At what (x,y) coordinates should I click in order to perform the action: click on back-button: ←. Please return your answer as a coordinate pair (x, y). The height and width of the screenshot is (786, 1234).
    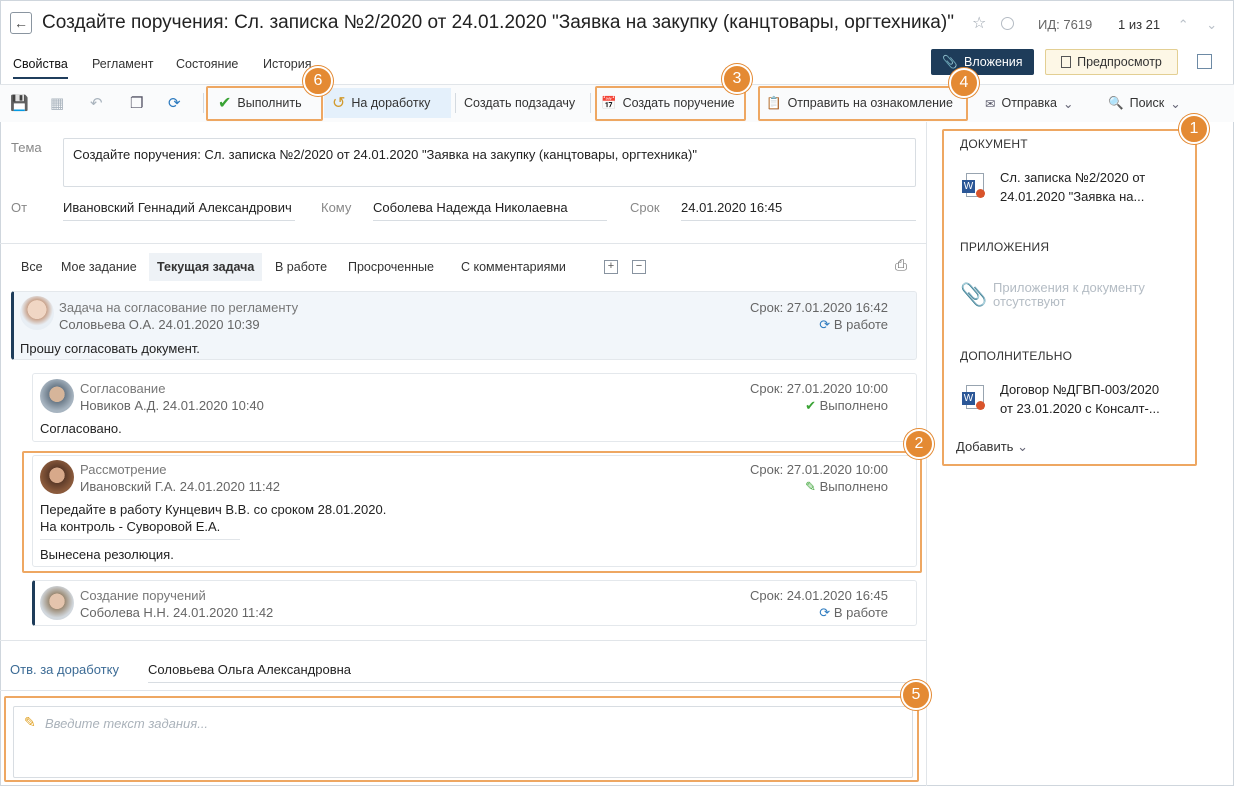
    Looking at the image, I should click on (21, 23).